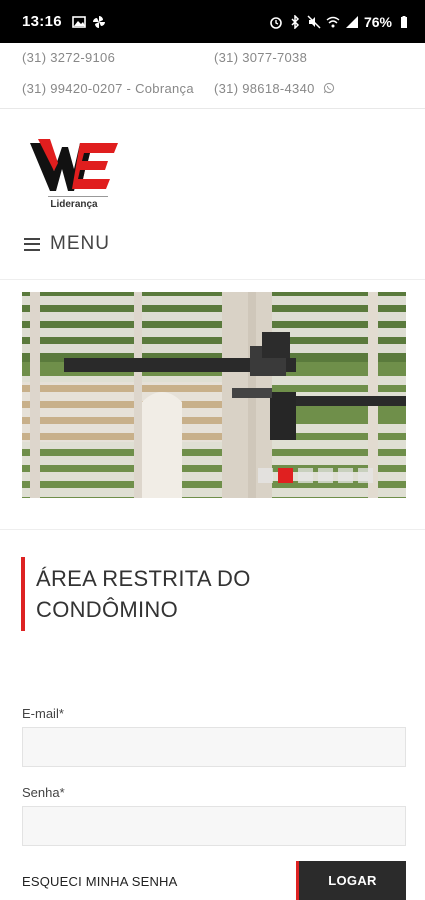 Image resolution: width=425 pixels, height=900 pixels. I want to click on menu-toggle: MENU, so click(67, 244).